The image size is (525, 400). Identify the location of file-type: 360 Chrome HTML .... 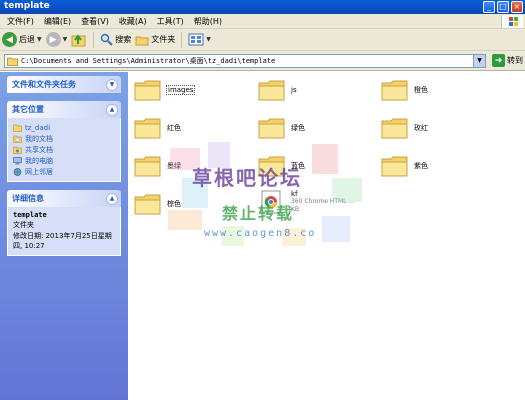
(323, 201).